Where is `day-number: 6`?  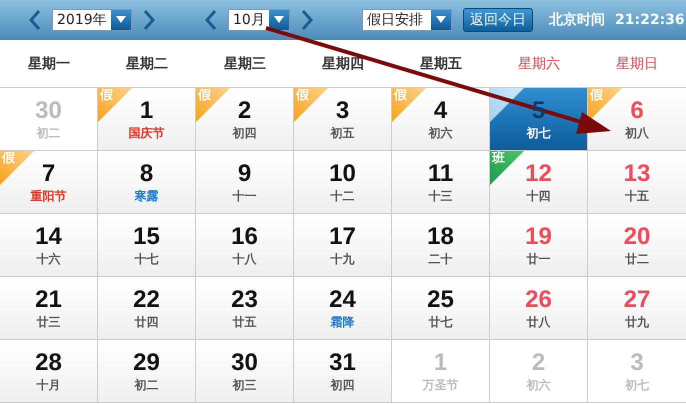
day-number: 6 is located at coordinates (637, 111).